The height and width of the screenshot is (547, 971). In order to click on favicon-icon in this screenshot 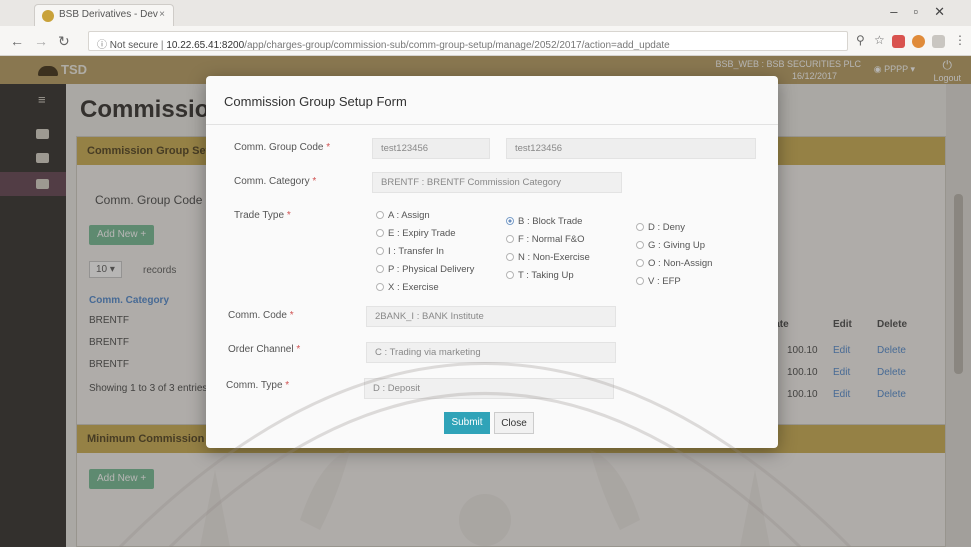, I will do `click(48, 16)`.